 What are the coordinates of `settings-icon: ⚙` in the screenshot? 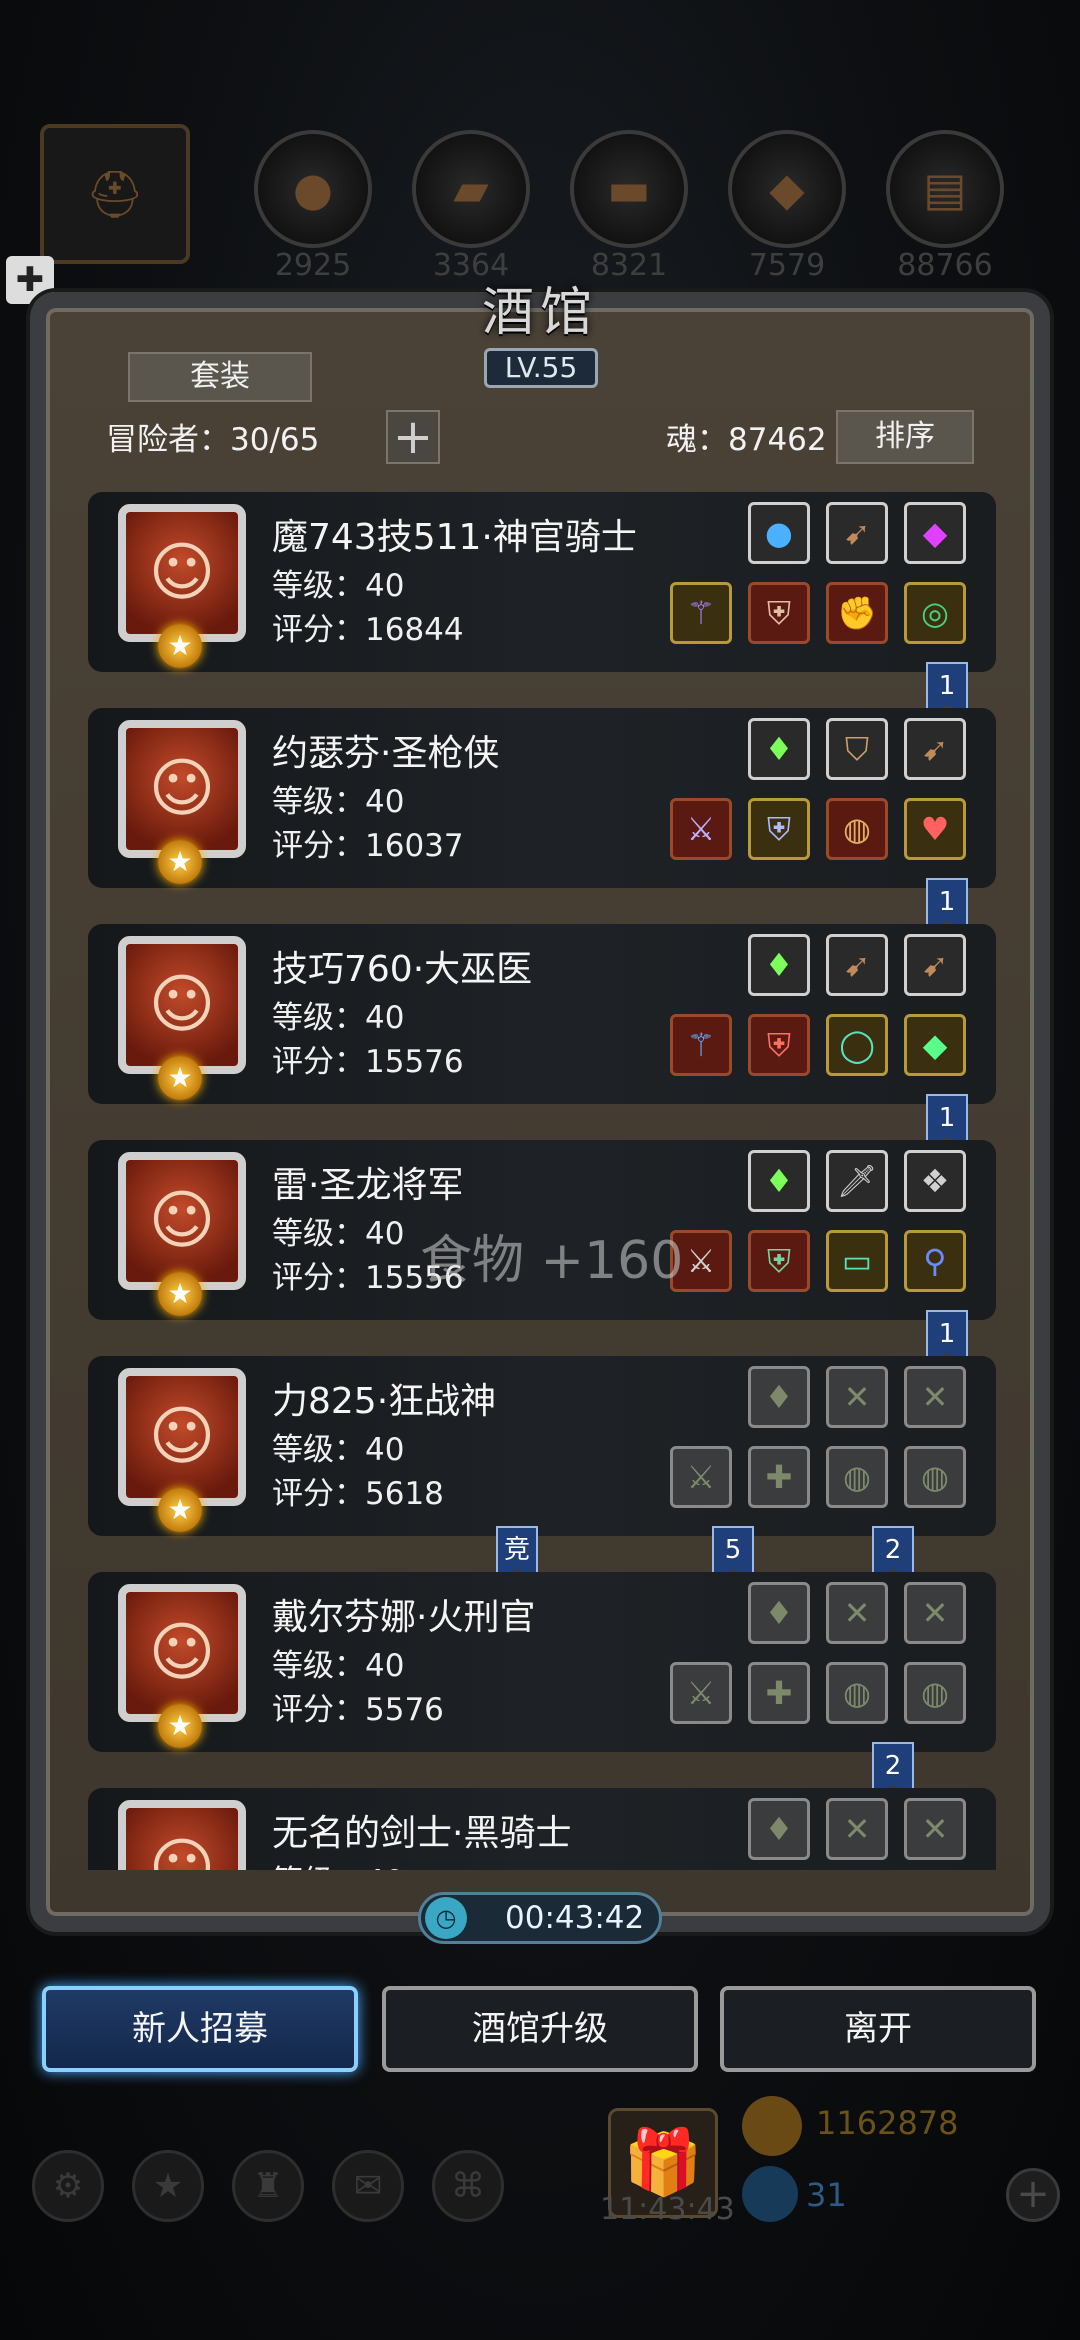 It's located at (68, 2186).